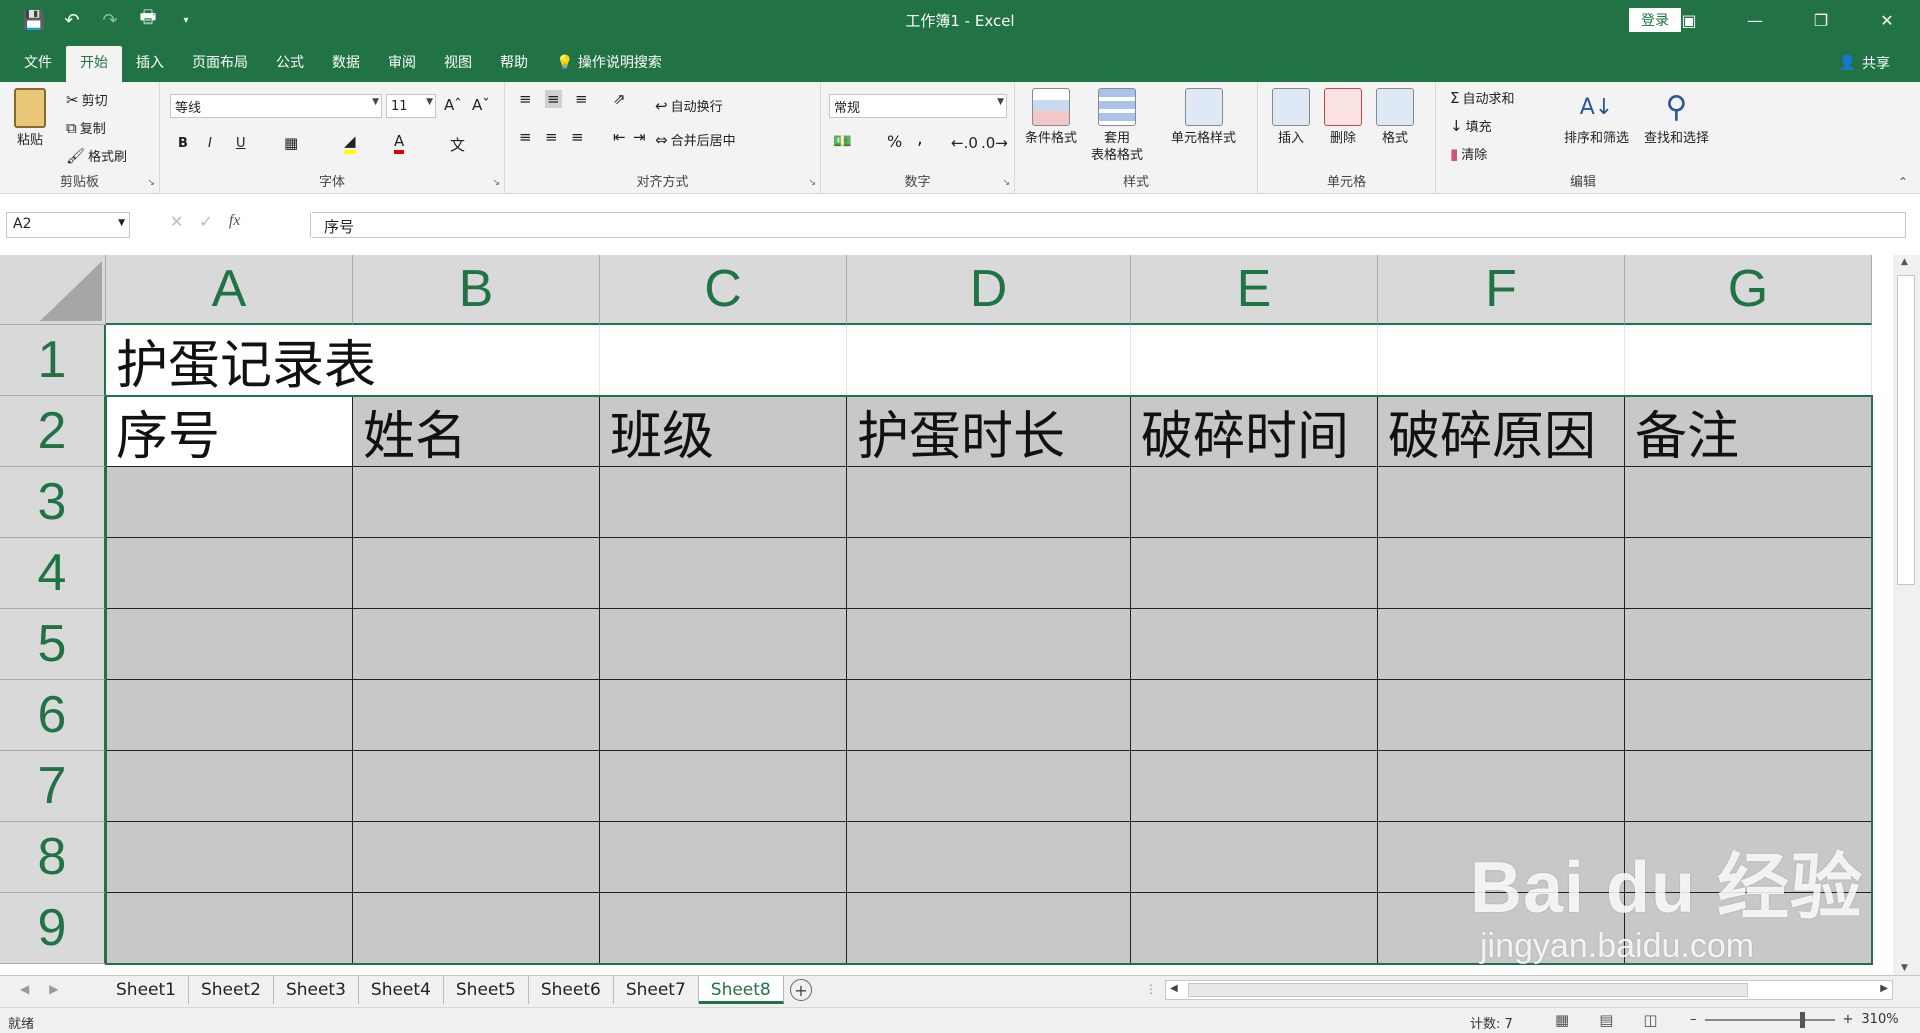  I want to click on cell-g7, so click(1748, 786).